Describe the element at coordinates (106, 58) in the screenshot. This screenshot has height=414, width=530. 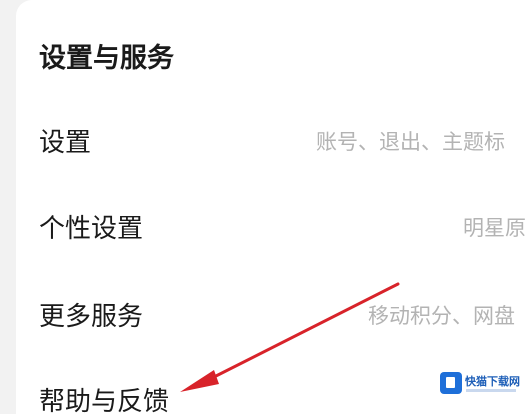
I see `section-title: 设置与服务` at that location.